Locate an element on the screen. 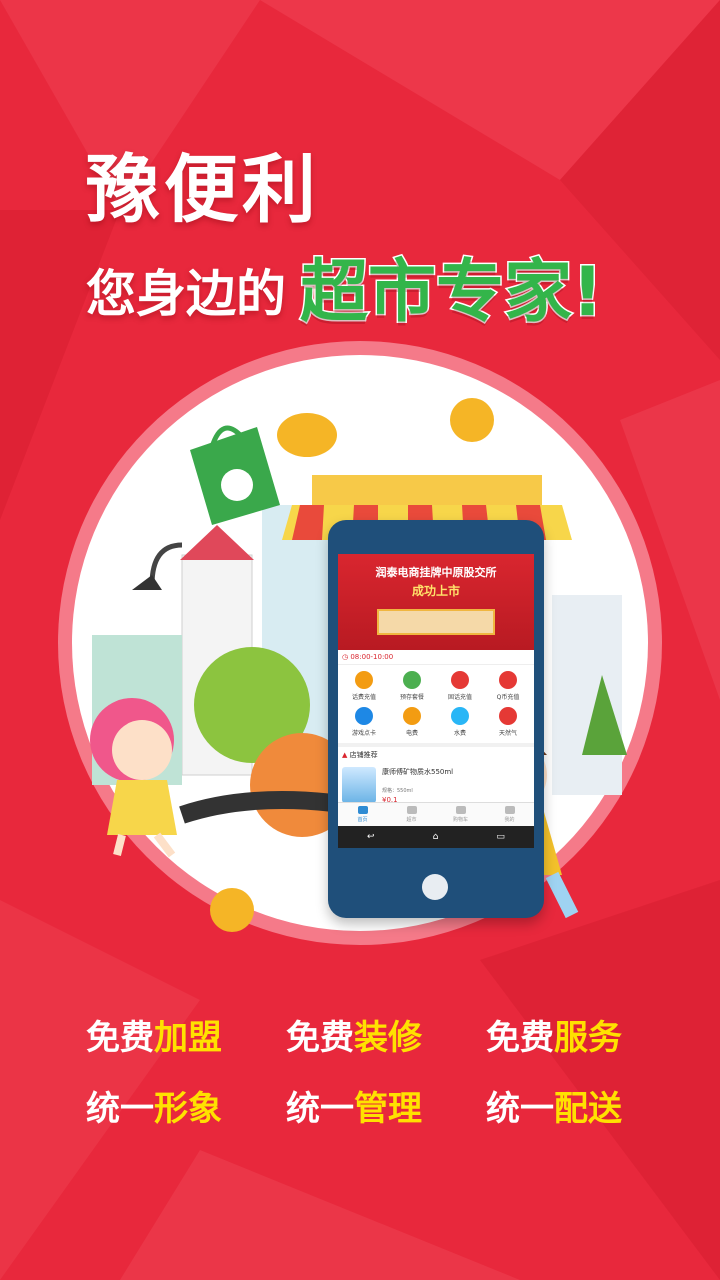  penguin-icon is located at coordinates (508, 680).